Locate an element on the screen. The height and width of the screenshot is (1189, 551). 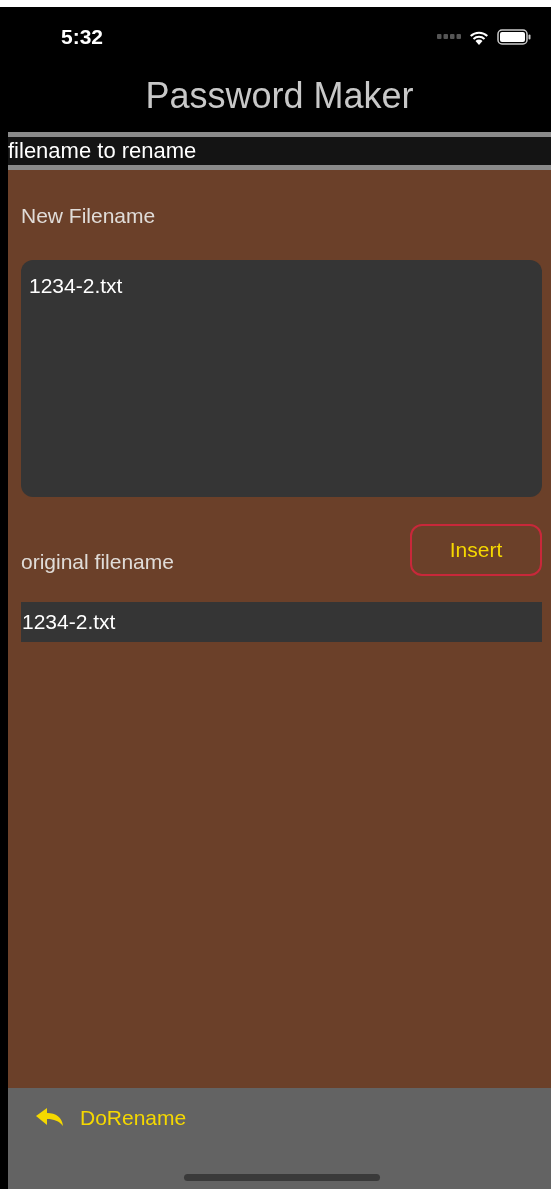
original-filename-field: 1234-2.txt is located at coordinates (281, 622).